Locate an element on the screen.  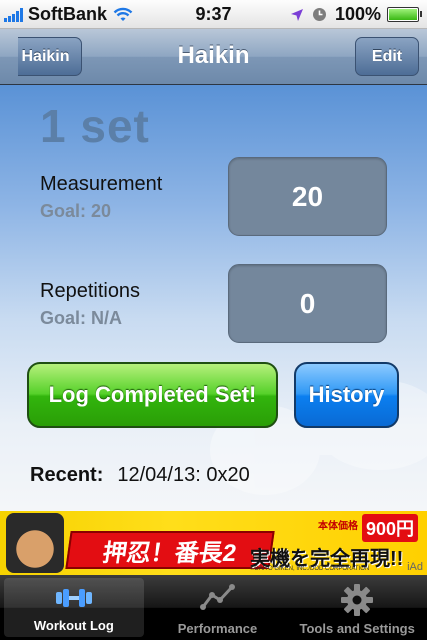
log-completed-set-button: Log Completed Set! is located at coordinates (152, 395).